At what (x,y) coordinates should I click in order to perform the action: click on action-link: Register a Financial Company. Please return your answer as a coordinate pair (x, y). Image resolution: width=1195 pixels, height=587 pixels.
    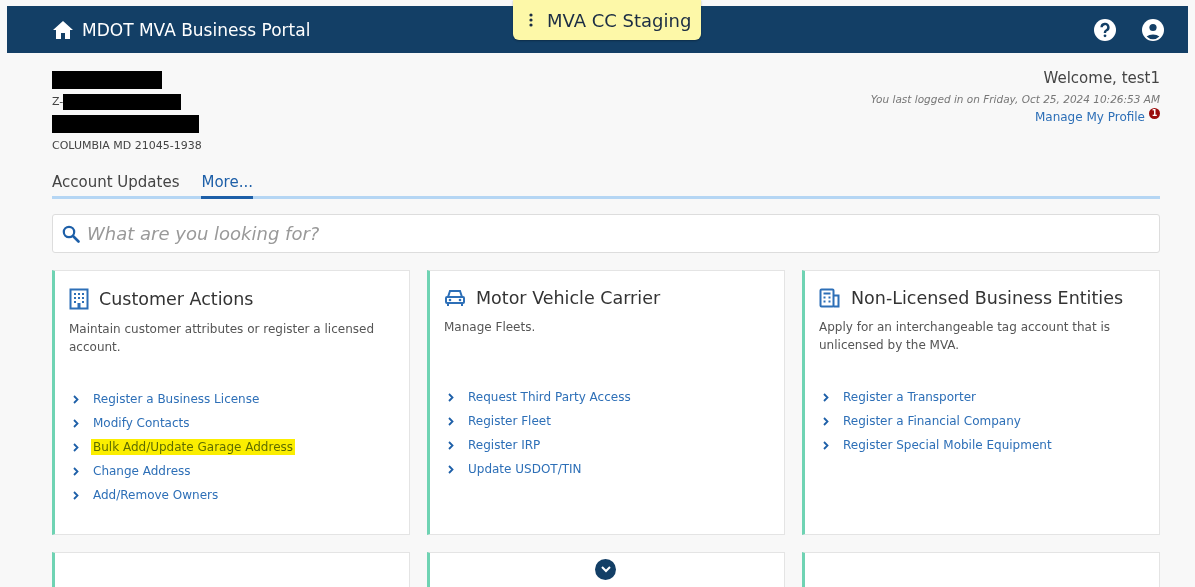
    Looking at the image, I should click on (932, 421).